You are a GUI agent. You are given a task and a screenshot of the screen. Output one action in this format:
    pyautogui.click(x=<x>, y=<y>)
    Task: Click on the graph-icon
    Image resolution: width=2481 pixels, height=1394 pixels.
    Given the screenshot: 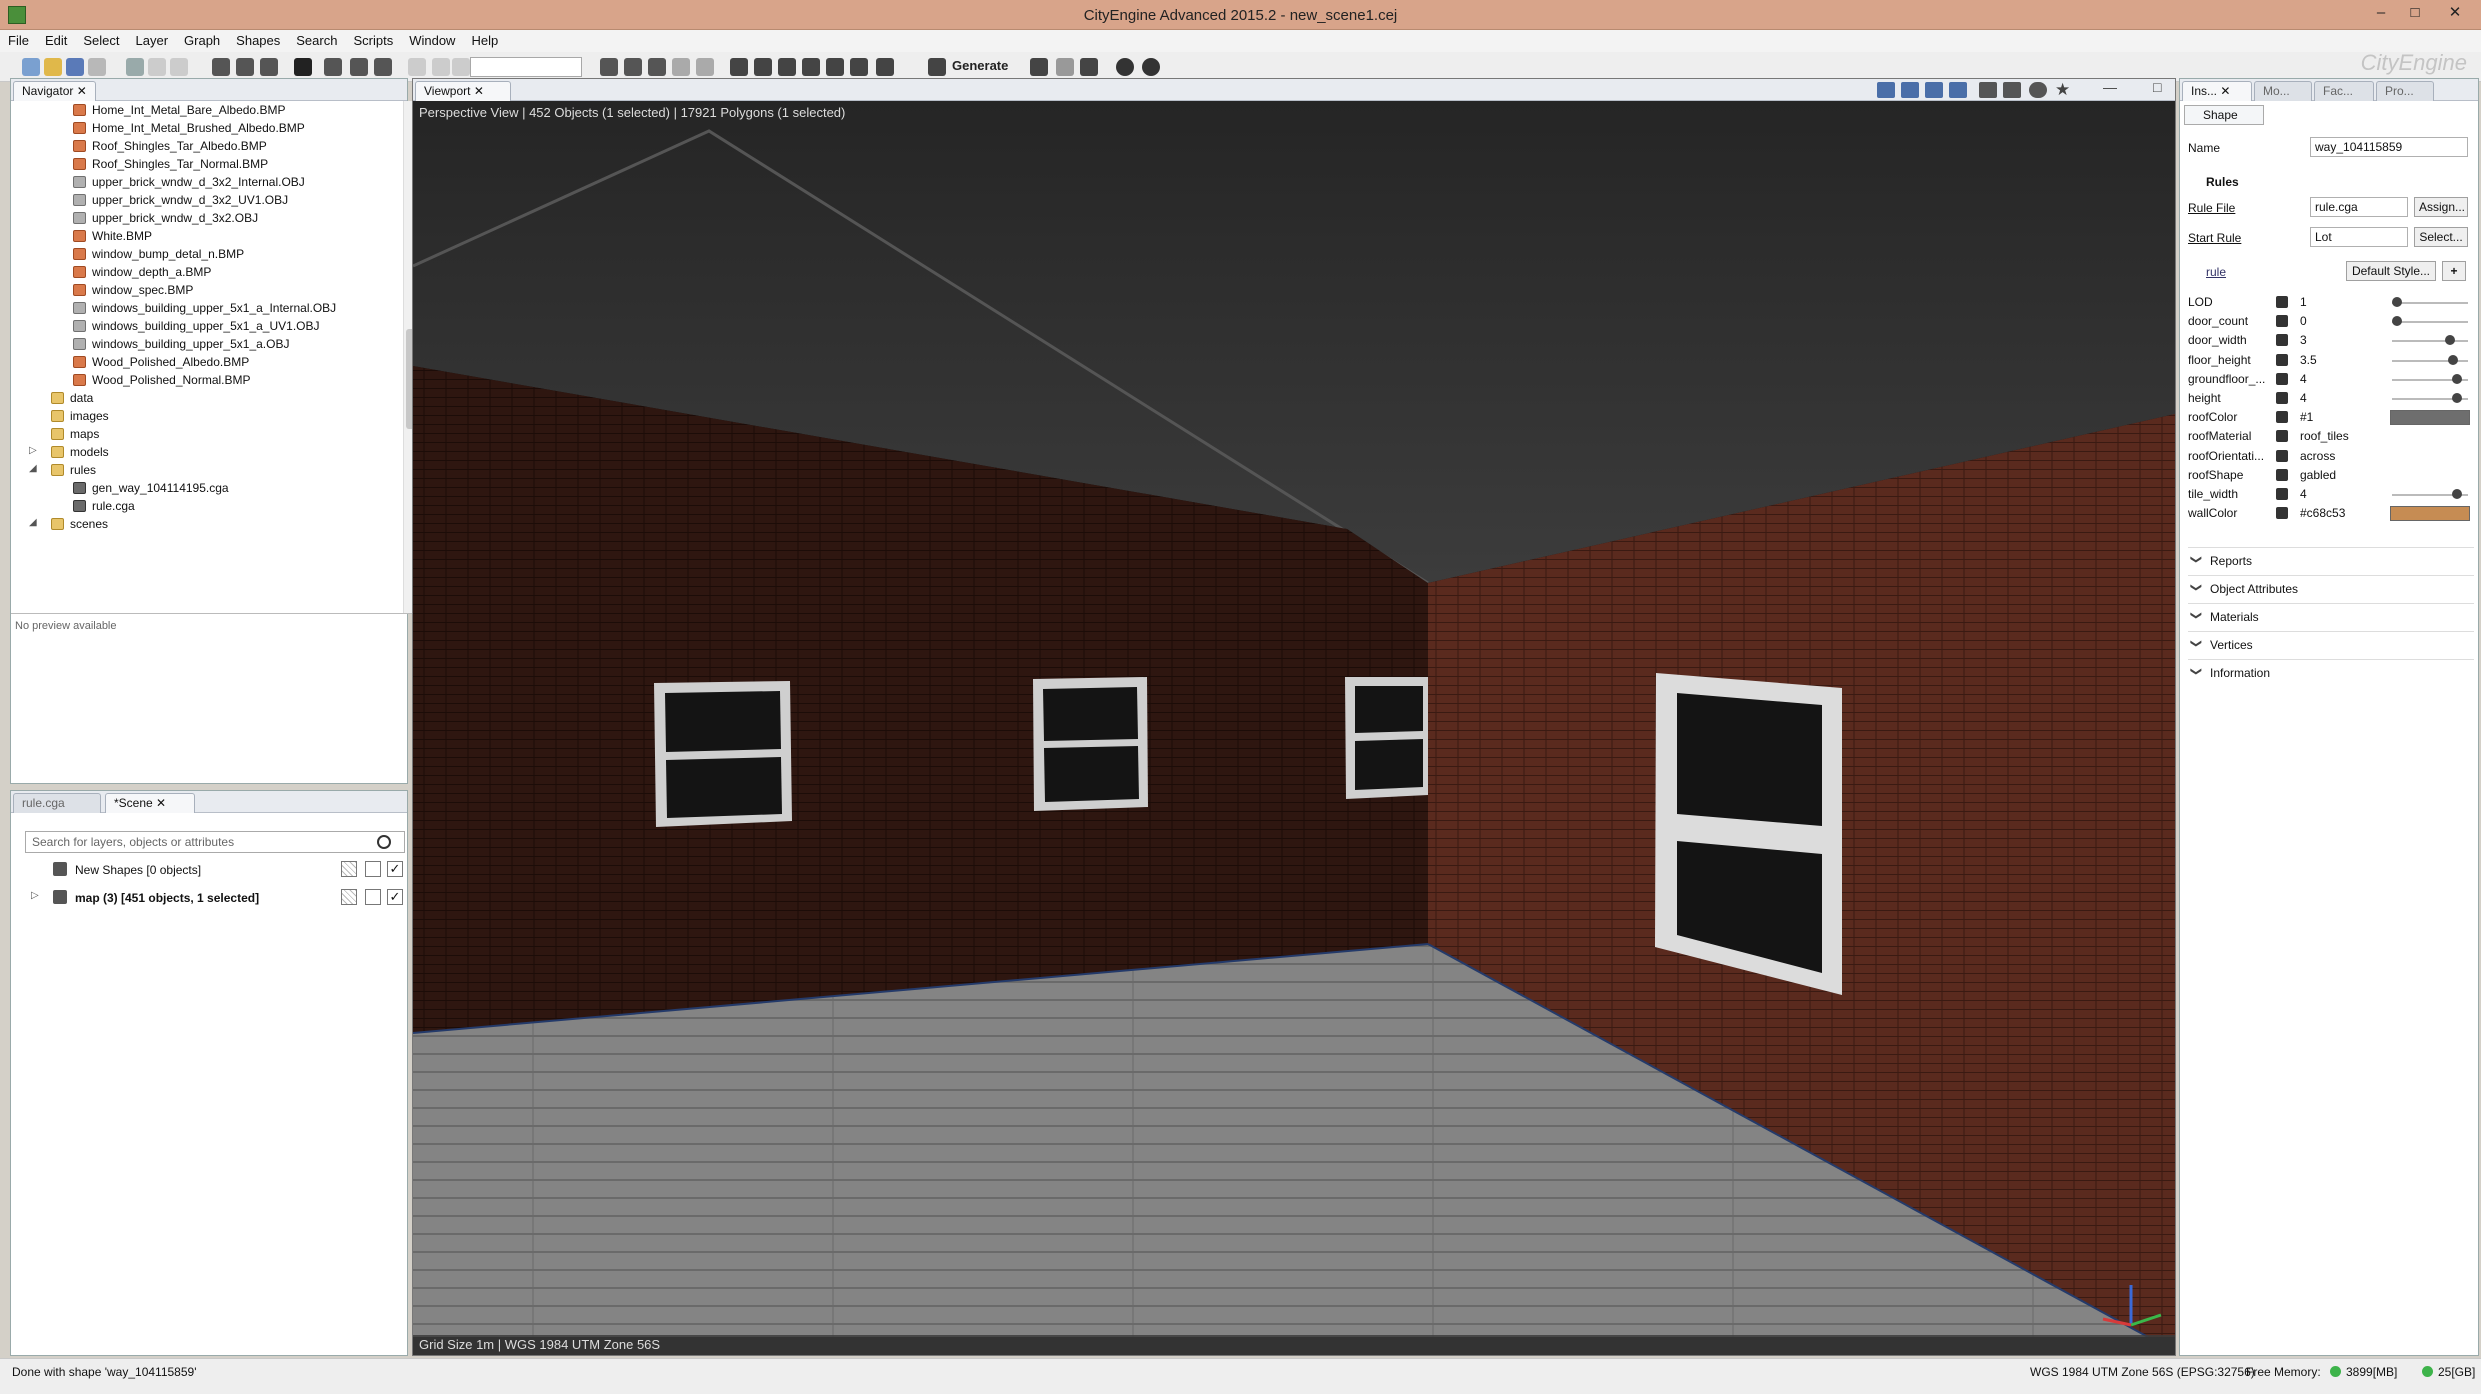 What is the action you would take?
    pyautogui.click(x=885, y=67)
    